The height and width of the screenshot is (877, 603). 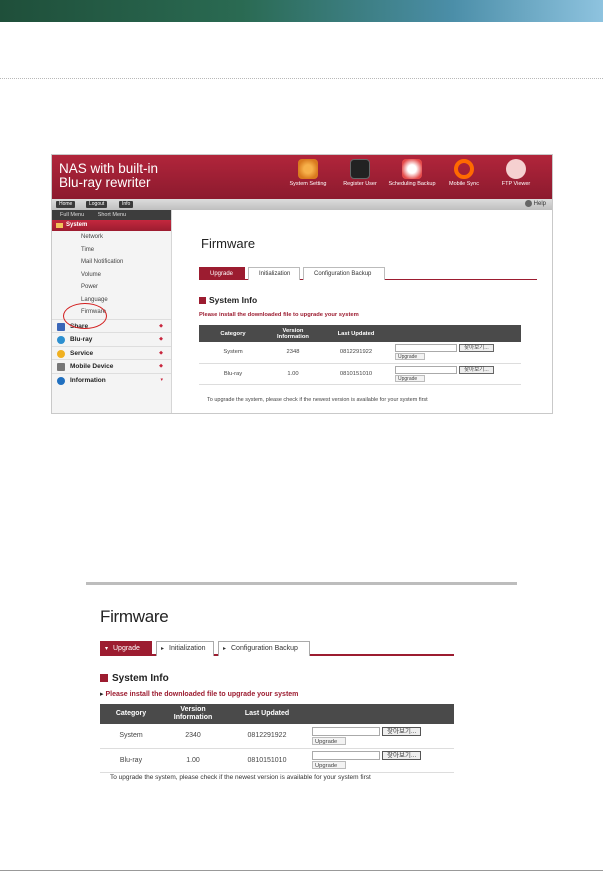 I want to click on short-menu-toggle: Short Menu, so click(x=112, y=215).